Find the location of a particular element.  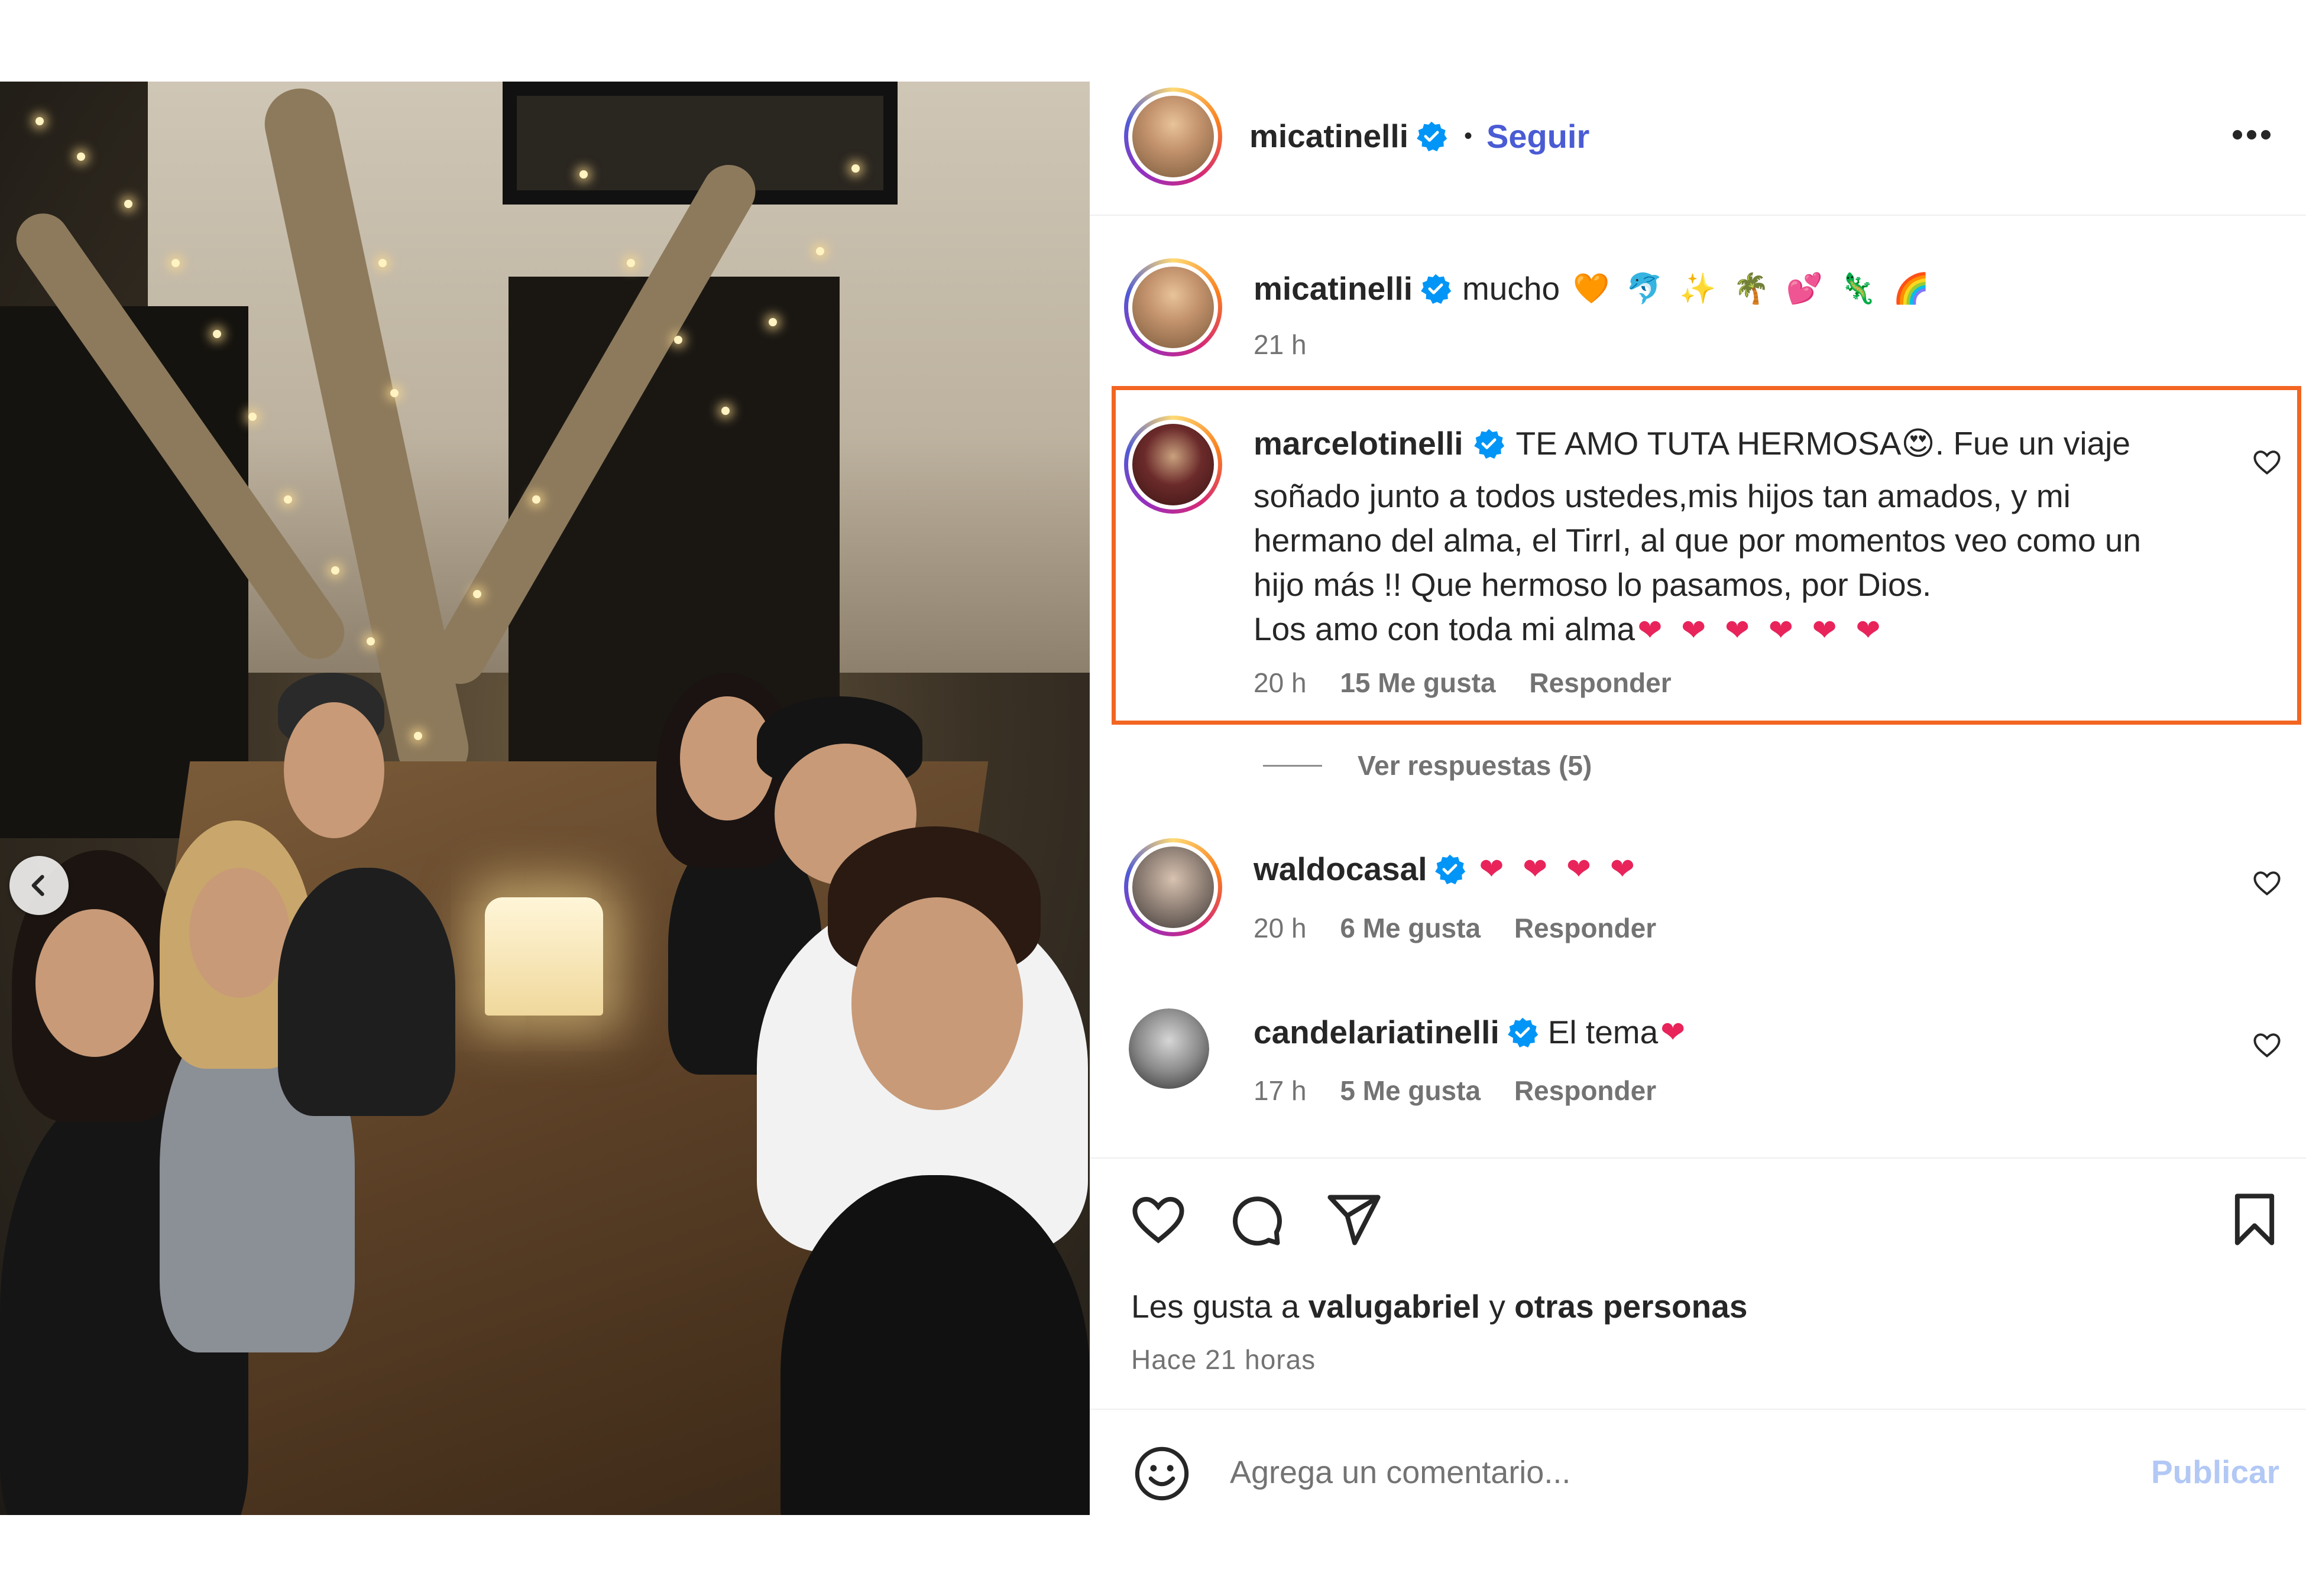

likes-prefix: Les gusta a is located at coordinates (1215, 1307).